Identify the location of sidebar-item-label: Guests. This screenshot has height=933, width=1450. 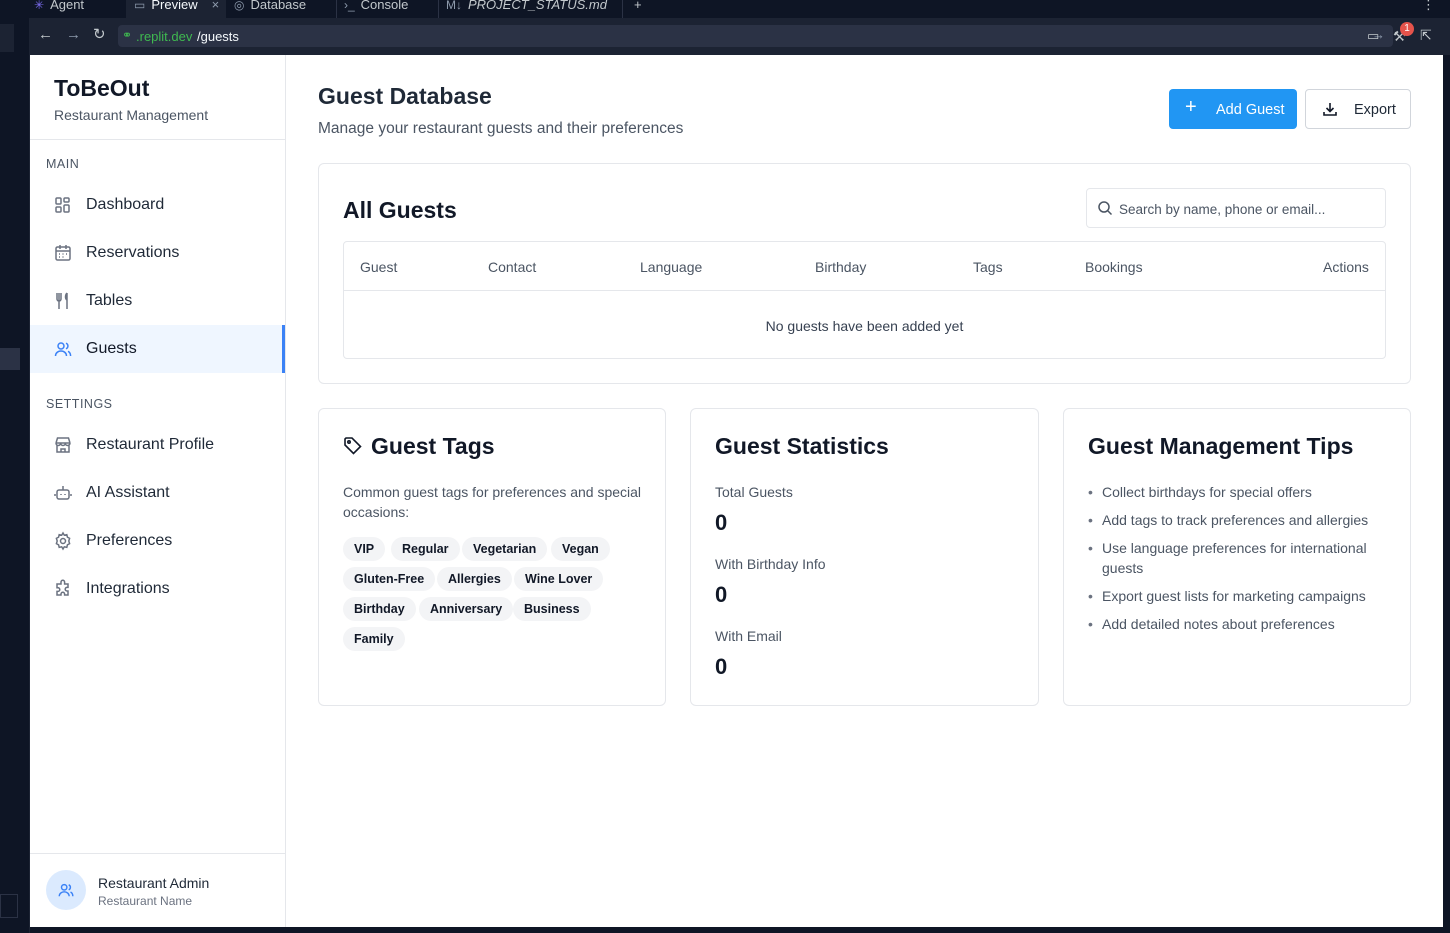
(111, 348).